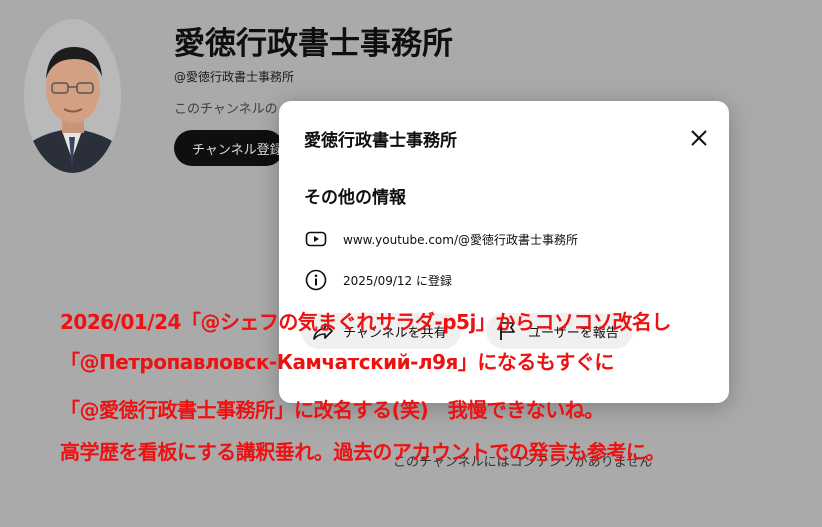 Image resolution: width=822 pixels, height=527 pixels. What do you see at coordinates (332, 410) in the screenshot?
I see `annotation-line-3: 「@愛徳行政書士事務所」に改名する(笑) 我慢できないね。` at bounding box center [332, 410].